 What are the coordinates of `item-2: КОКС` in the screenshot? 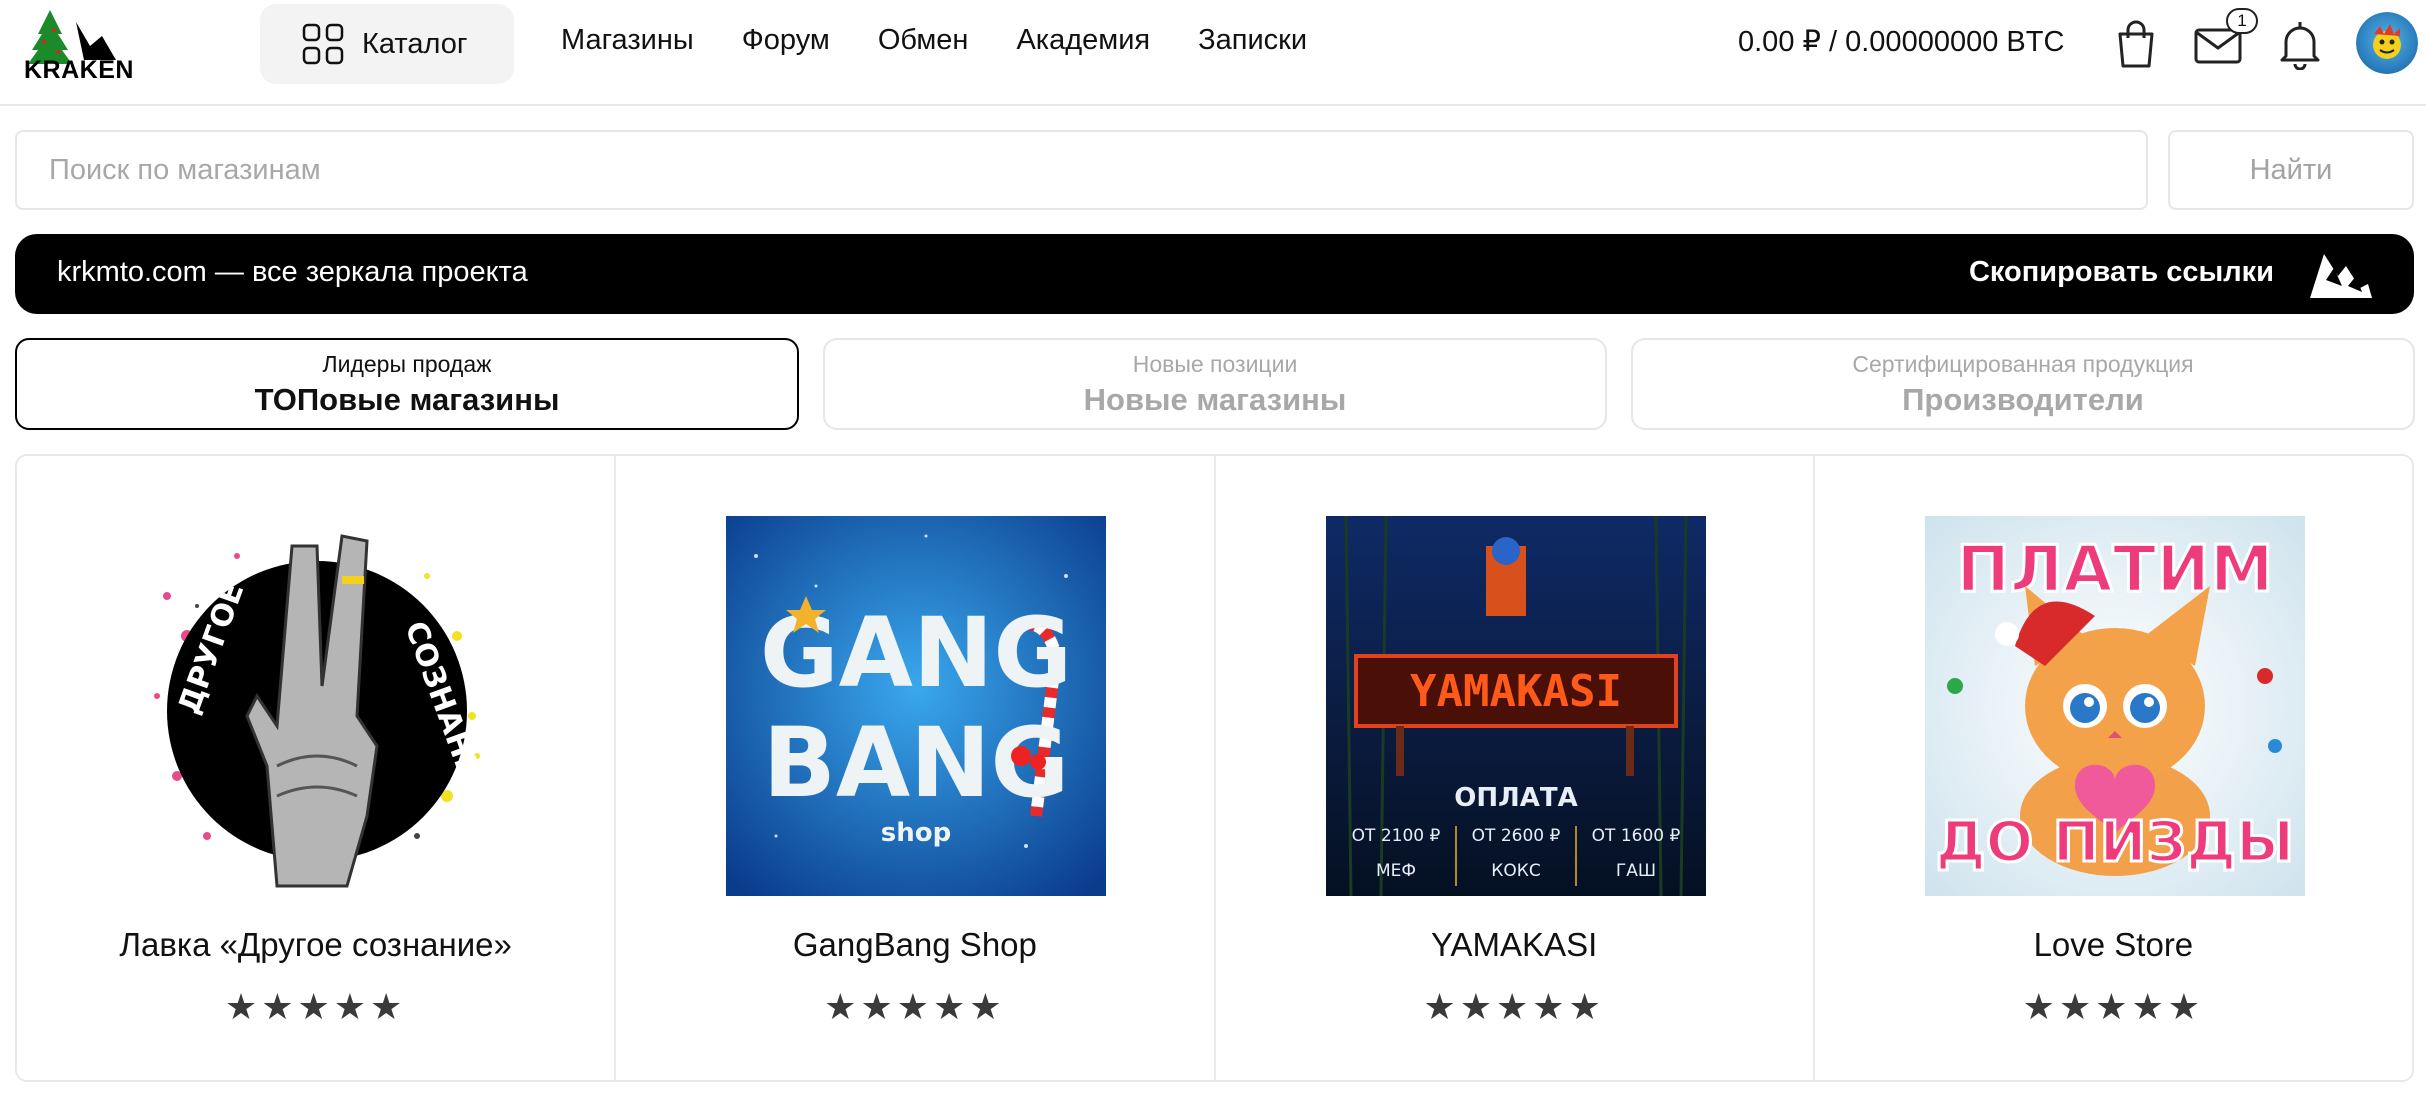 It's located at (1515, 871).